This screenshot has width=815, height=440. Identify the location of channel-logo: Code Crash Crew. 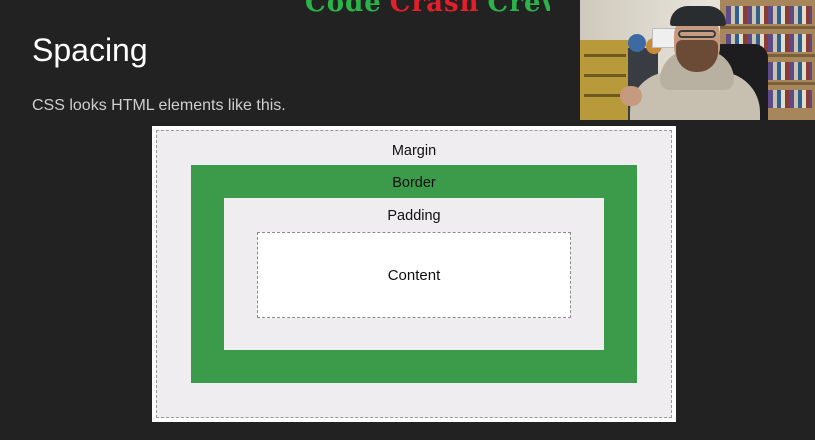
(427, 7).